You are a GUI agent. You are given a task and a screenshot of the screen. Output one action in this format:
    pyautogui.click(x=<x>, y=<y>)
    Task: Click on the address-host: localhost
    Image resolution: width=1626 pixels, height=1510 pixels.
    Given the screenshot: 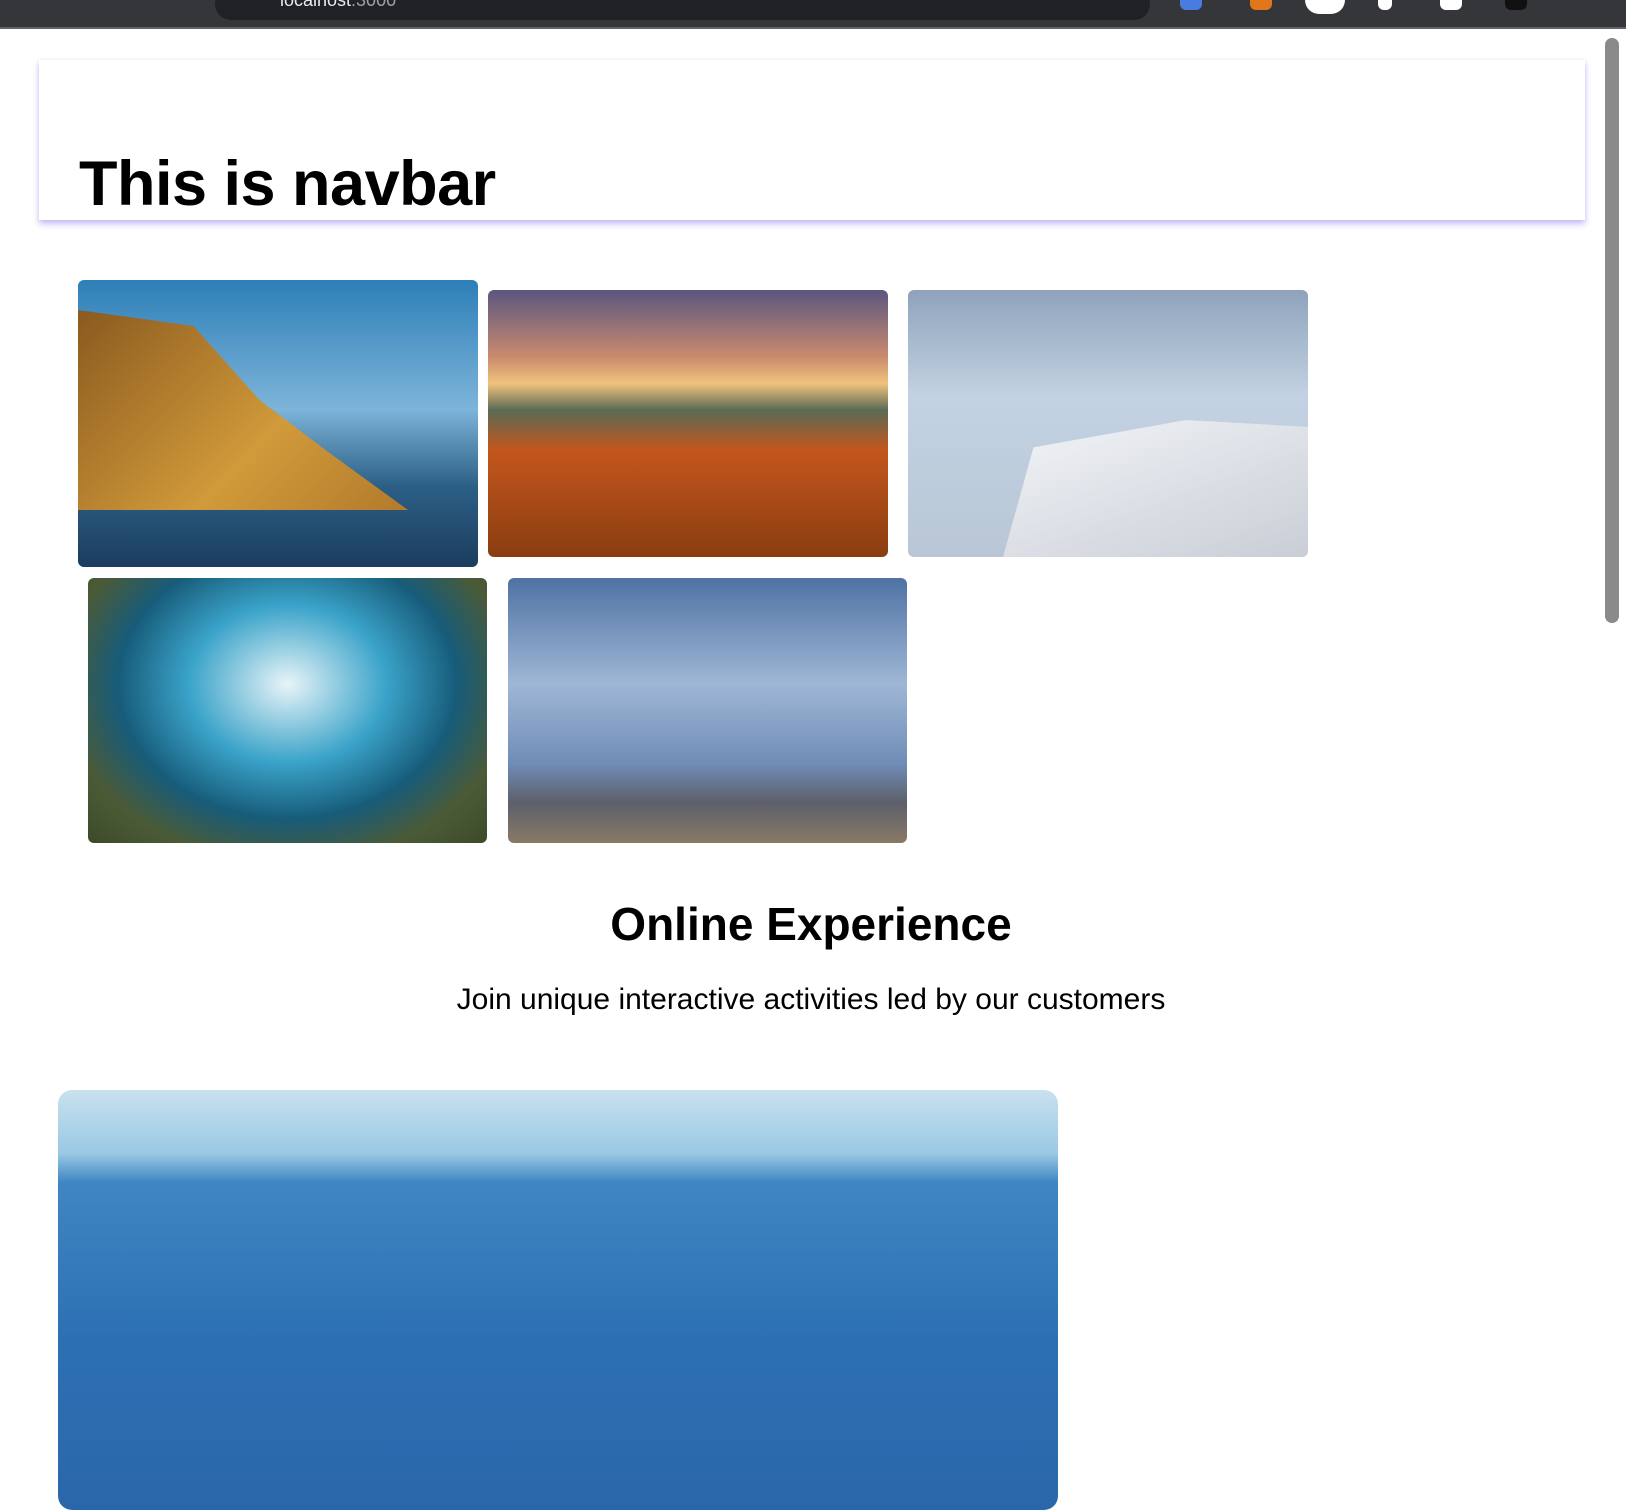 What is the action you would take?
    pyautogui.click(x=316, y=5)
    